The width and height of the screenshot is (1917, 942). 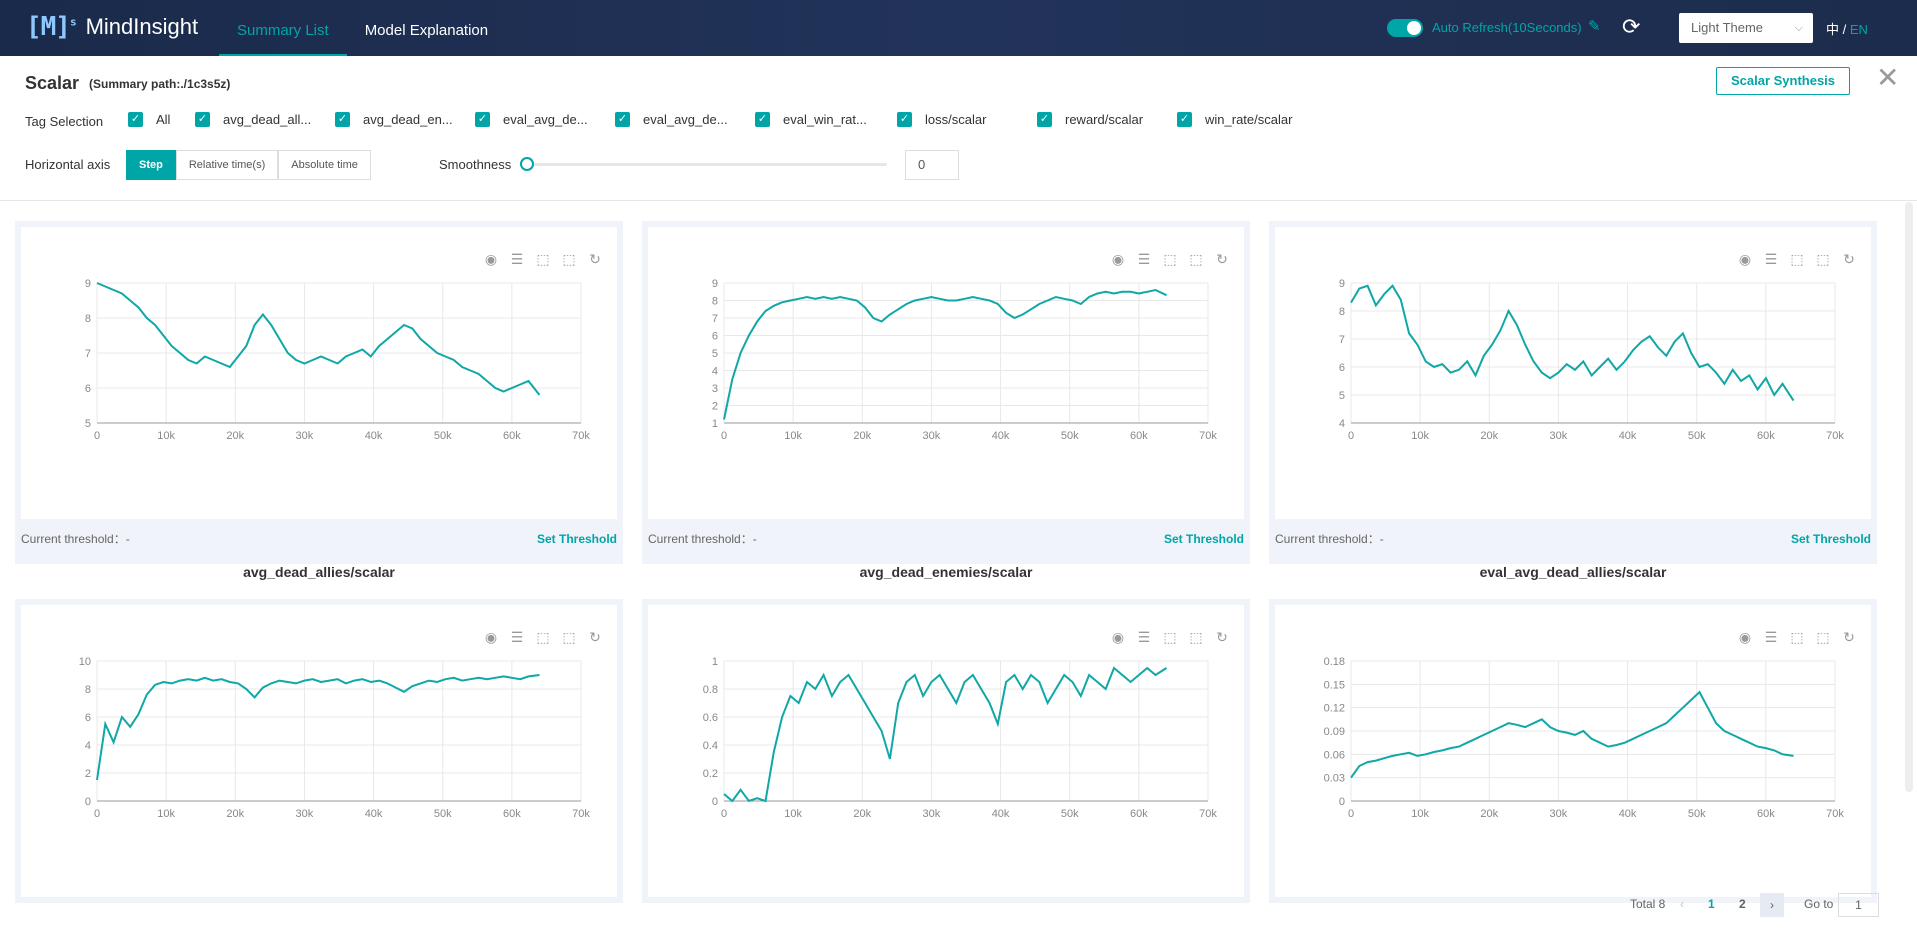 What do you see at coordinates (1742, 904) in the screenshot?
I see `page-button: 2` at bounding box center [1742, 904].